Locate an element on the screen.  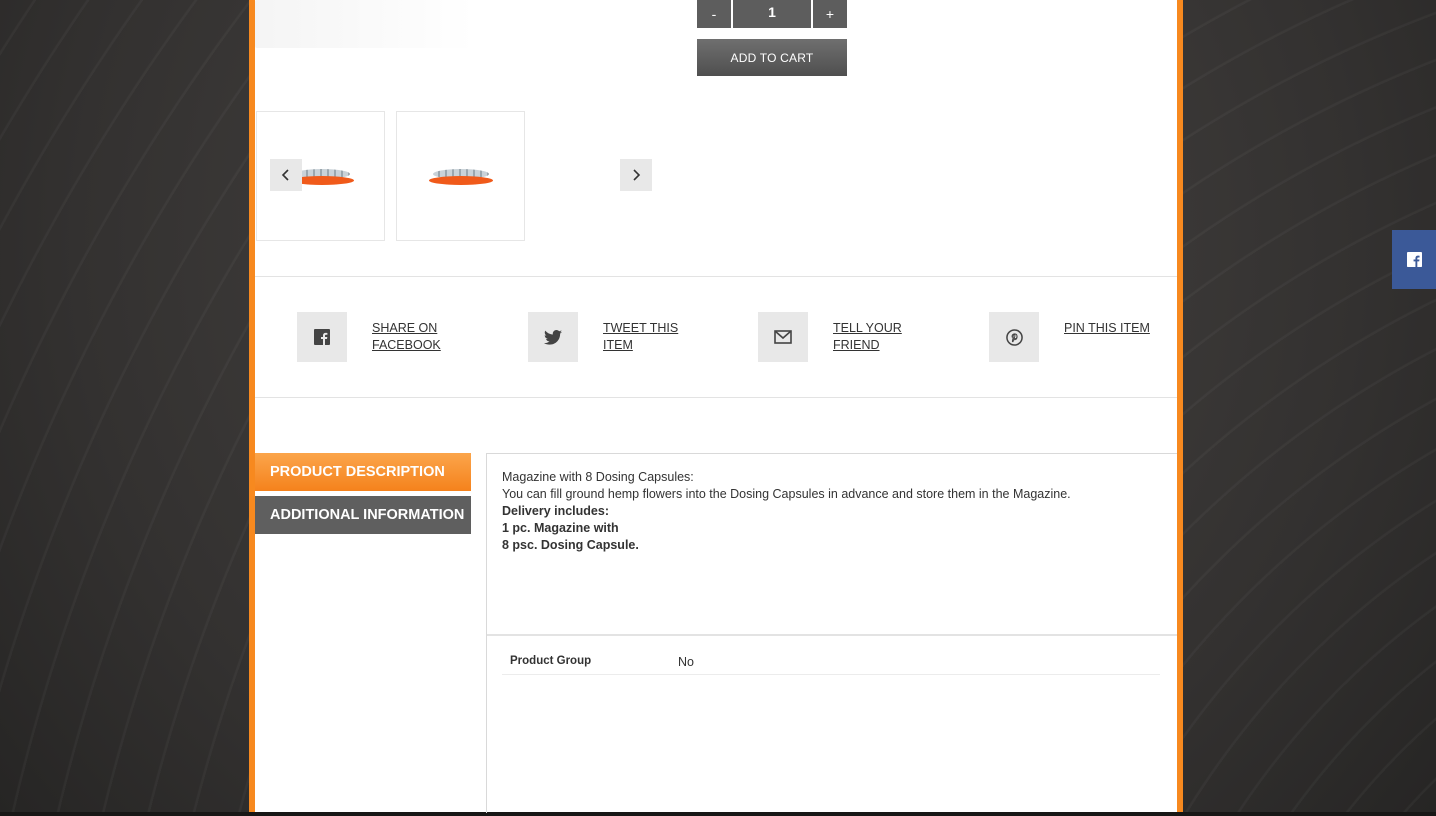
pinterest-icon is located at coordinates (1014, 337).